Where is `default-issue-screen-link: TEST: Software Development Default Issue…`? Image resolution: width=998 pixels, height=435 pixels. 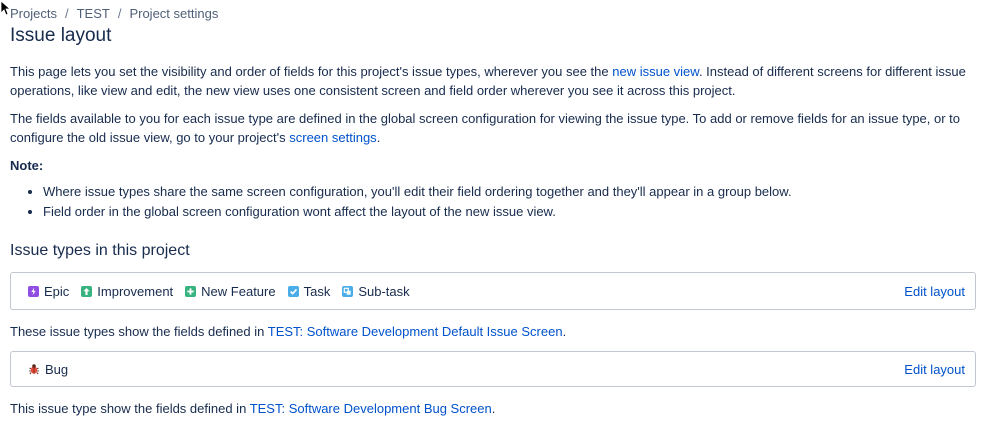 default-issue-screen-link: TEST: Software Development Default Issue… is located at coordinates (415, 331).